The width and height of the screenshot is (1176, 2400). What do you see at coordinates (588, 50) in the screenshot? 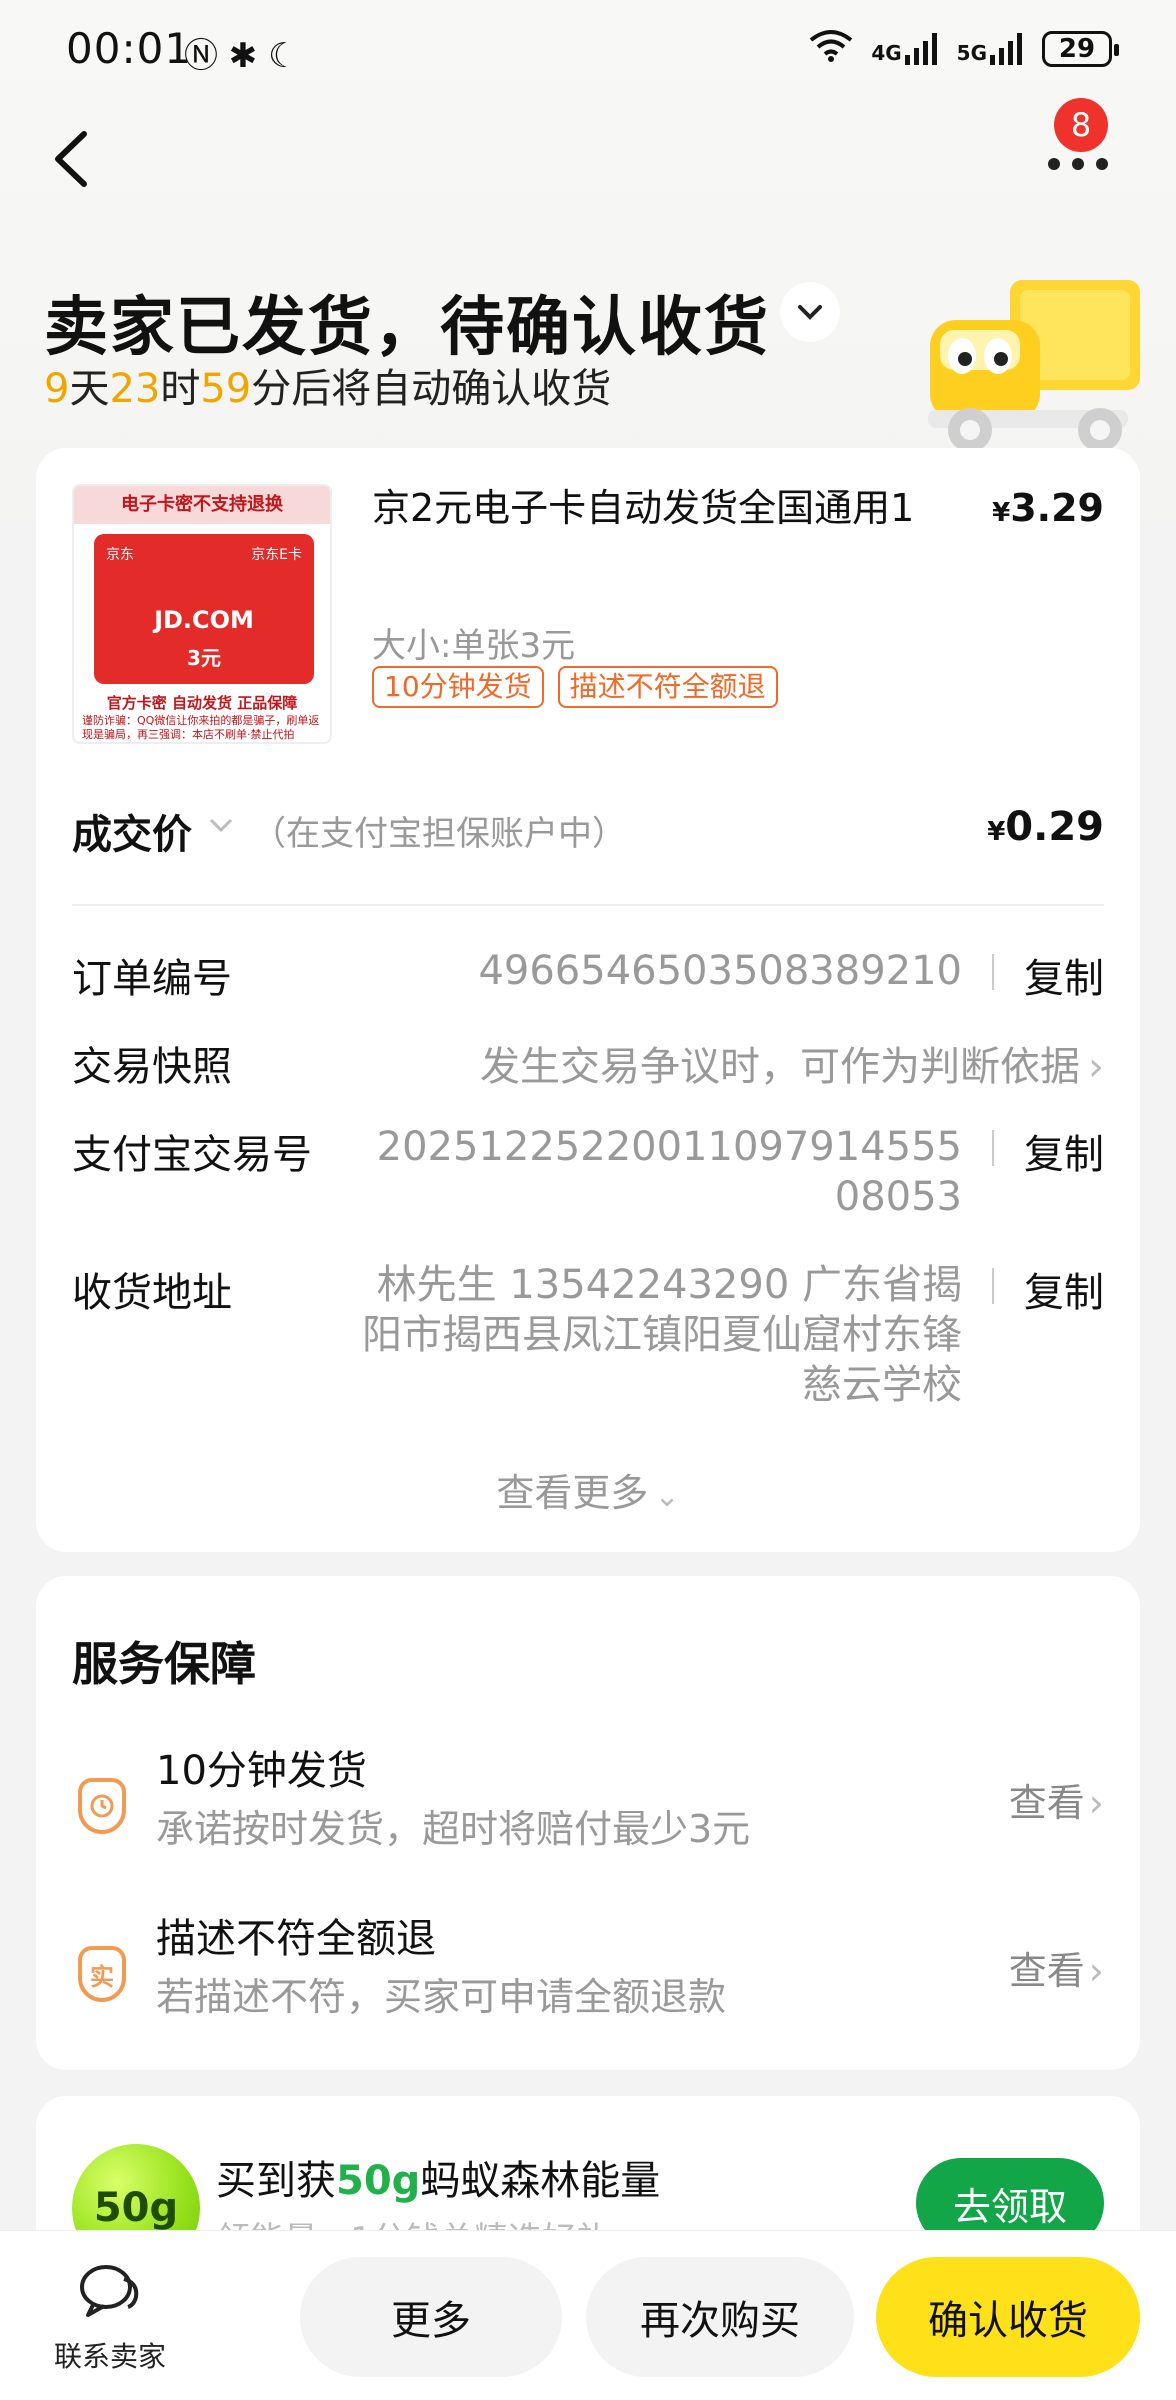
I see `status-bar: 00:01 Ⓝ ✱ ☾ 4G 5G 29` at bounding box center [588, 50].